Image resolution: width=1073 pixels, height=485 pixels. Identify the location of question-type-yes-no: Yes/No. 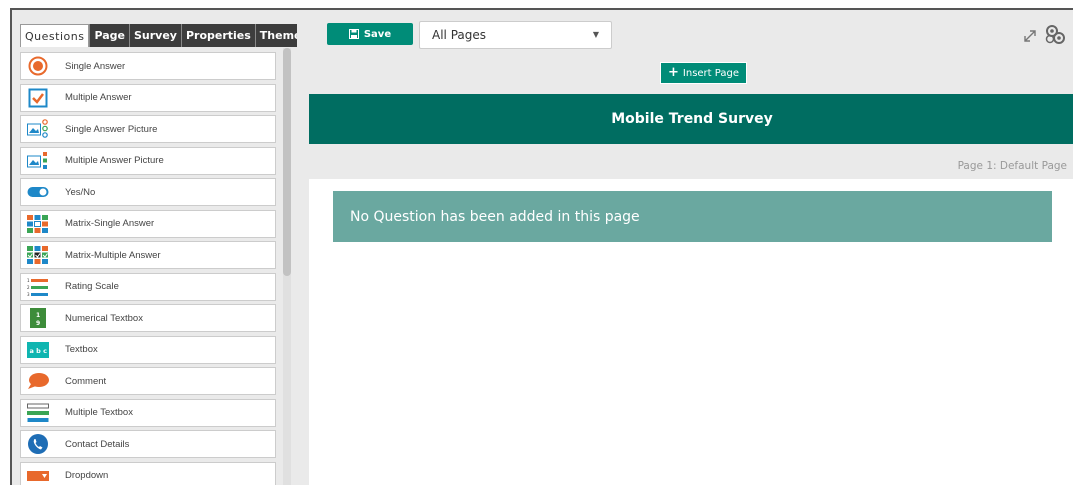
(148, 192).